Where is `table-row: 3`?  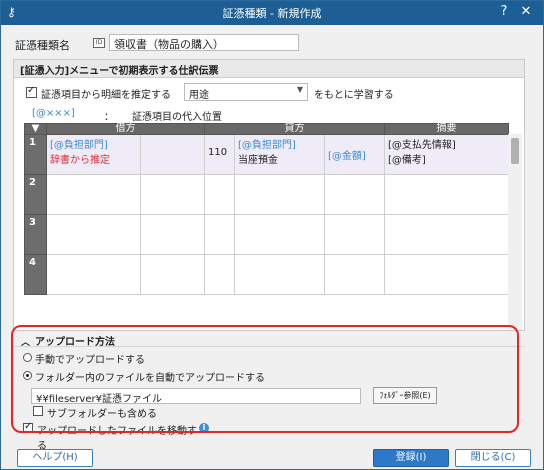
table-row: 3 is located at coordinates (266, 234).